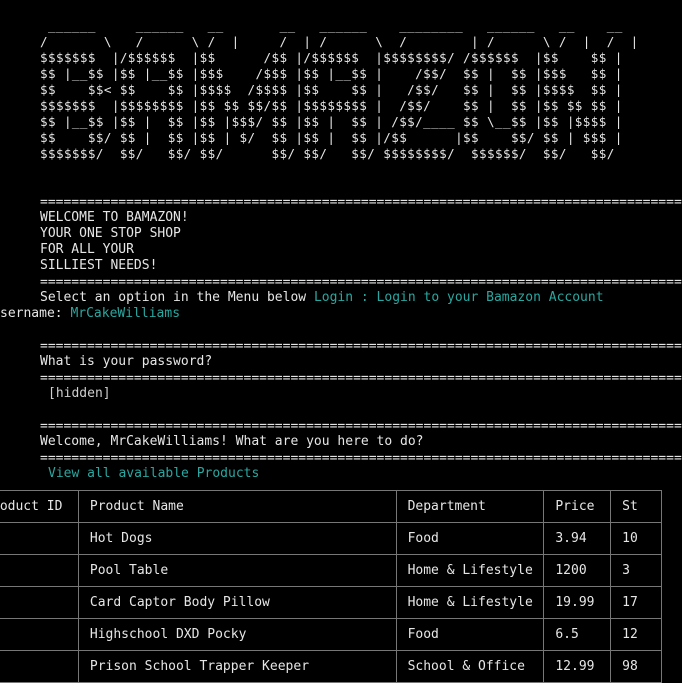  I want to click on column-header-product-id: roduct ID, so click(39, 506).